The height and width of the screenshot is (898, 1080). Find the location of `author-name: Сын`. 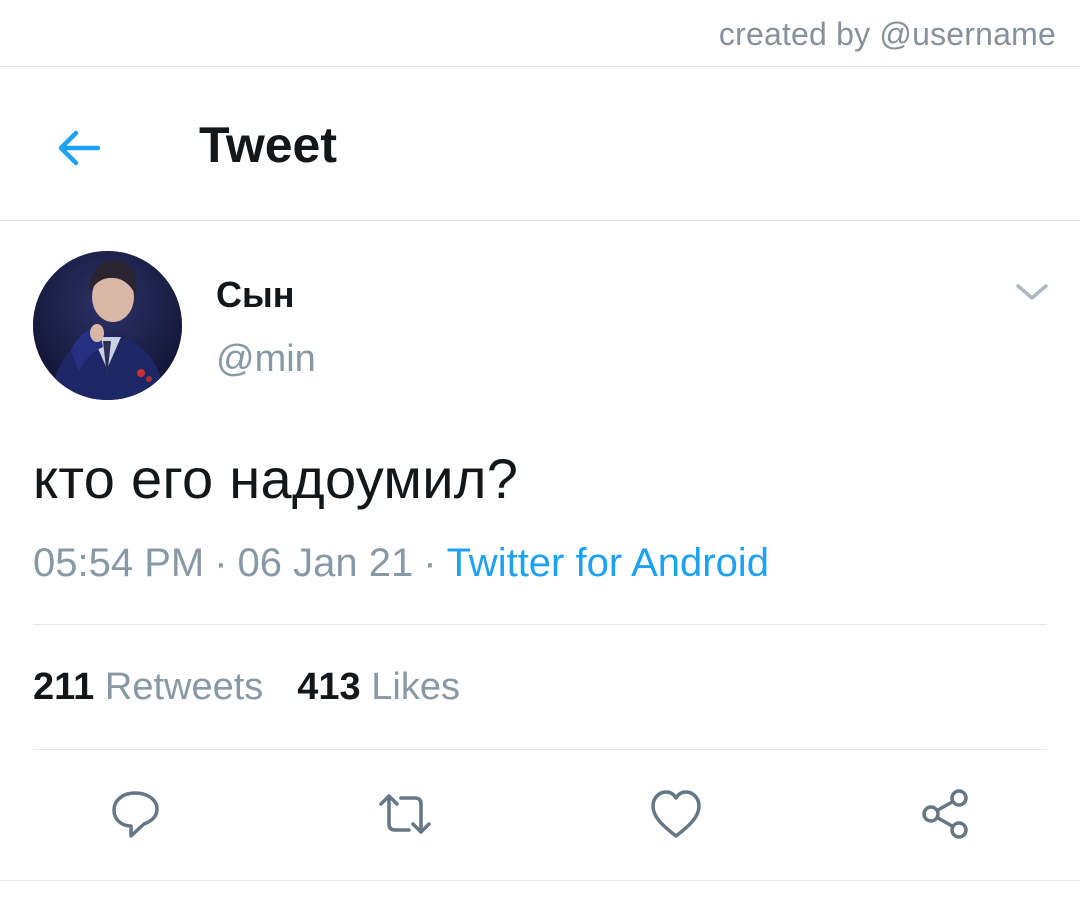

author-name: Сын is located at coordinates (255, 295).